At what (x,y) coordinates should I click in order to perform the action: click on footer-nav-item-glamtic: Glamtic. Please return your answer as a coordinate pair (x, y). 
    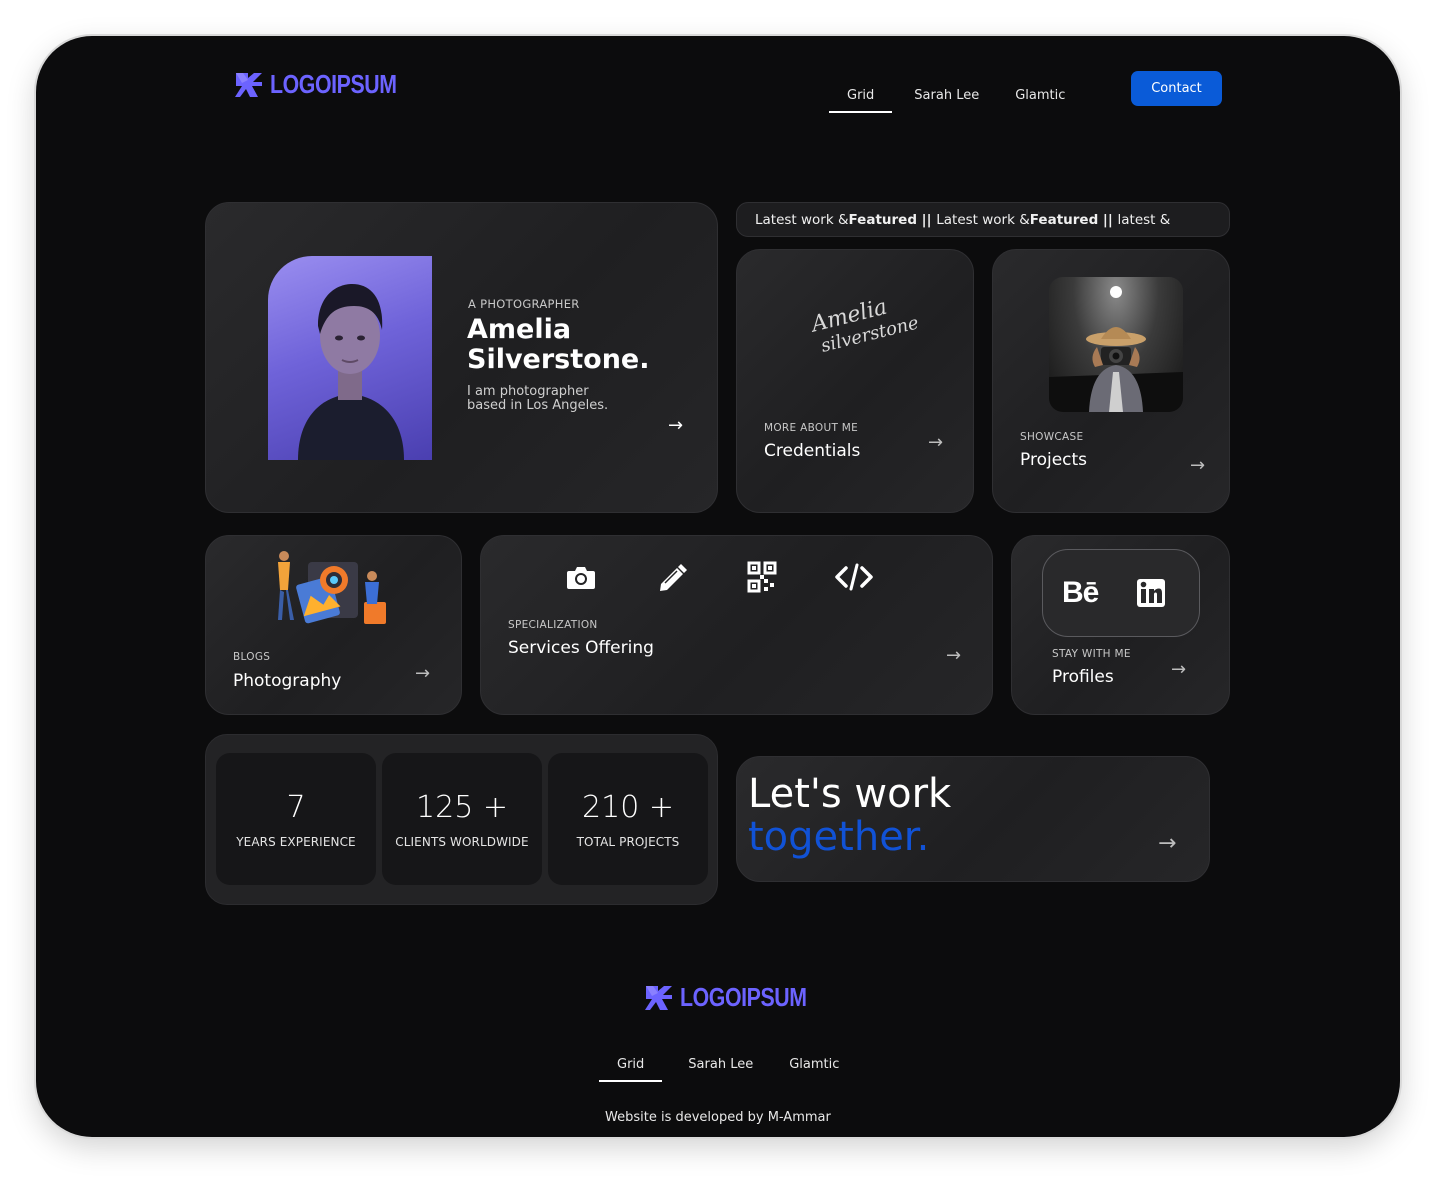
    Looking at the image, I should click on (814, 1066).